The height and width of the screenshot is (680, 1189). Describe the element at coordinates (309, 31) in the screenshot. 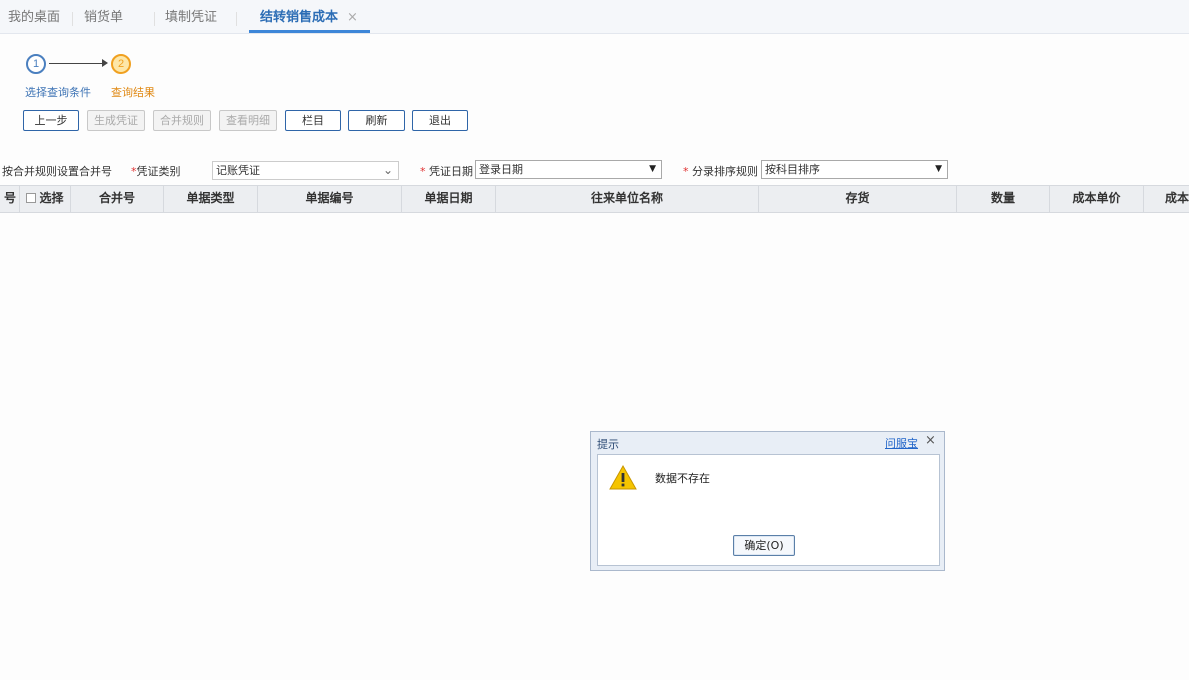

I see `active-tab-indicator` at that location.